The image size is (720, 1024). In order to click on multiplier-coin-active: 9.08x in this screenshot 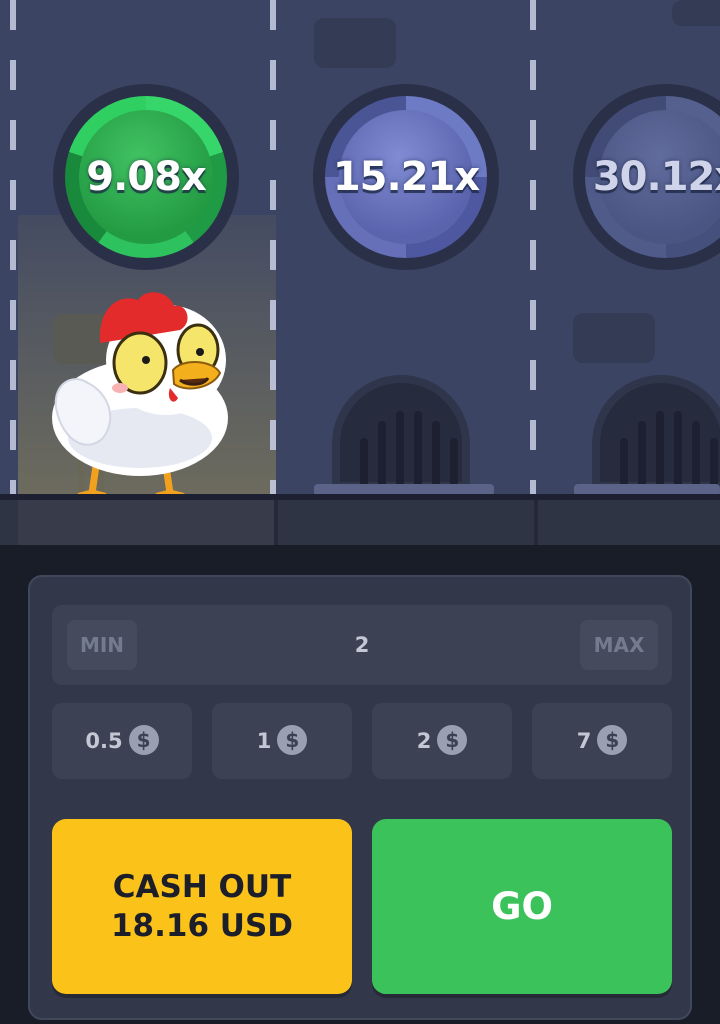, I will do `click(146, 177)`.